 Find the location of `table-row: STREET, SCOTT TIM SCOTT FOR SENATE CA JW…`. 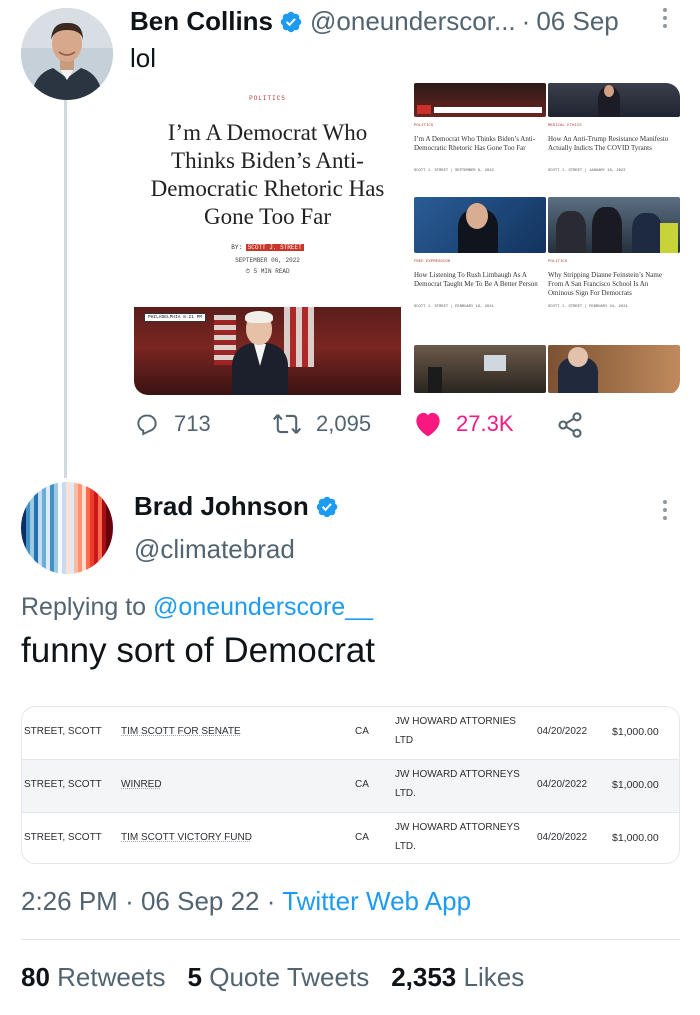

table-row: STREET, SCOTT TIM SCOTT FOR SENATE CA JW… is located at coordinates (350, 733).